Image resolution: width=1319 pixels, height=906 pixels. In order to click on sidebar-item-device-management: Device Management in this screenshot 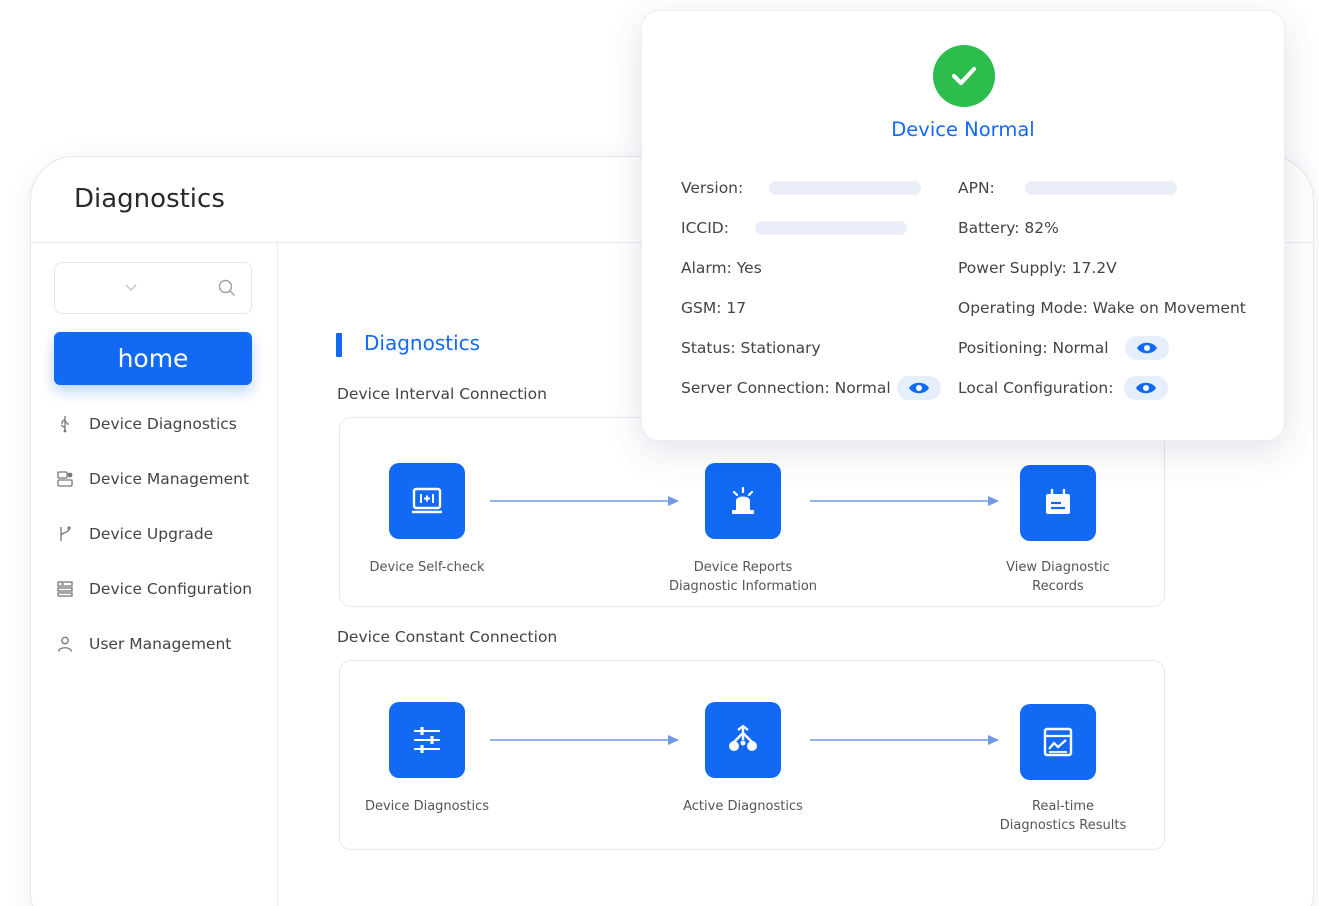, I will do `click(152, 479)`.